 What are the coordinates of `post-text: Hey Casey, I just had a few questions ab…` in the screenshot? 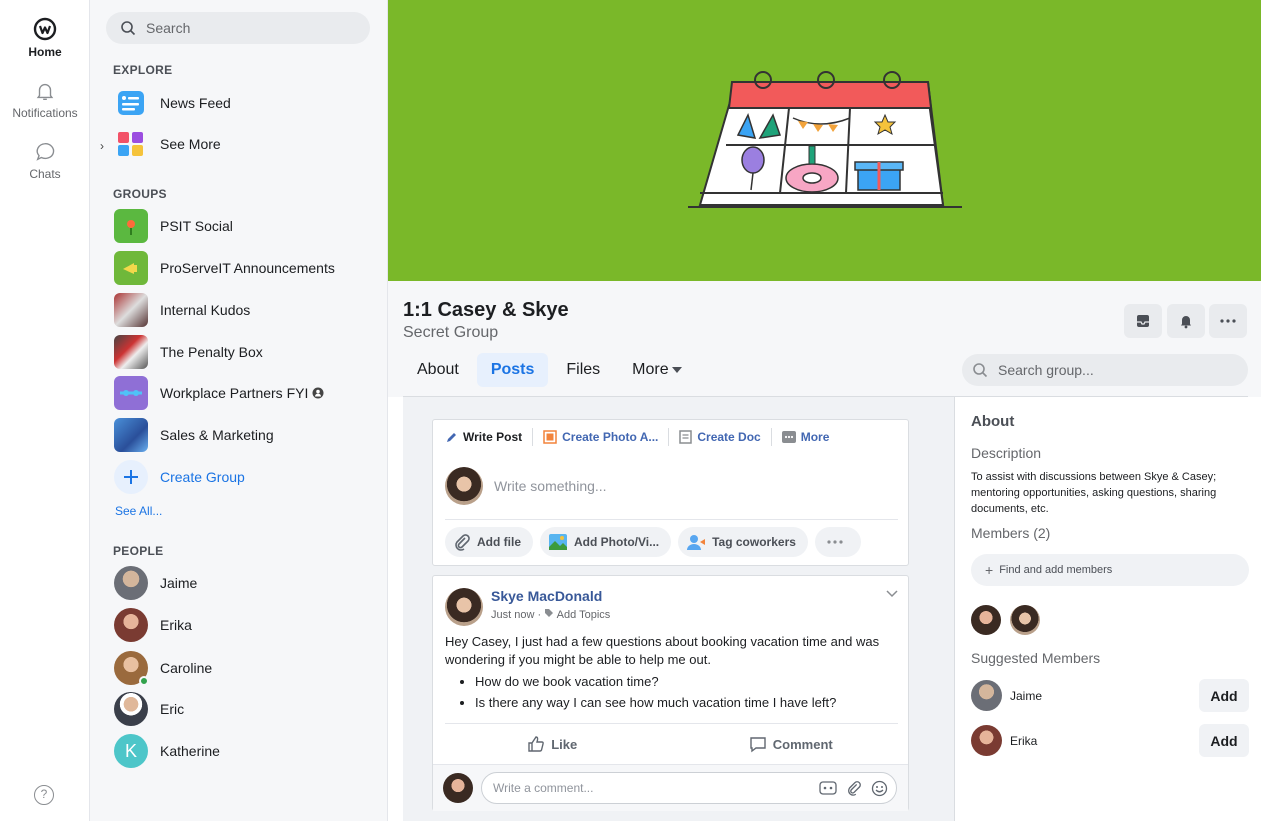 It's located at (662, 650).